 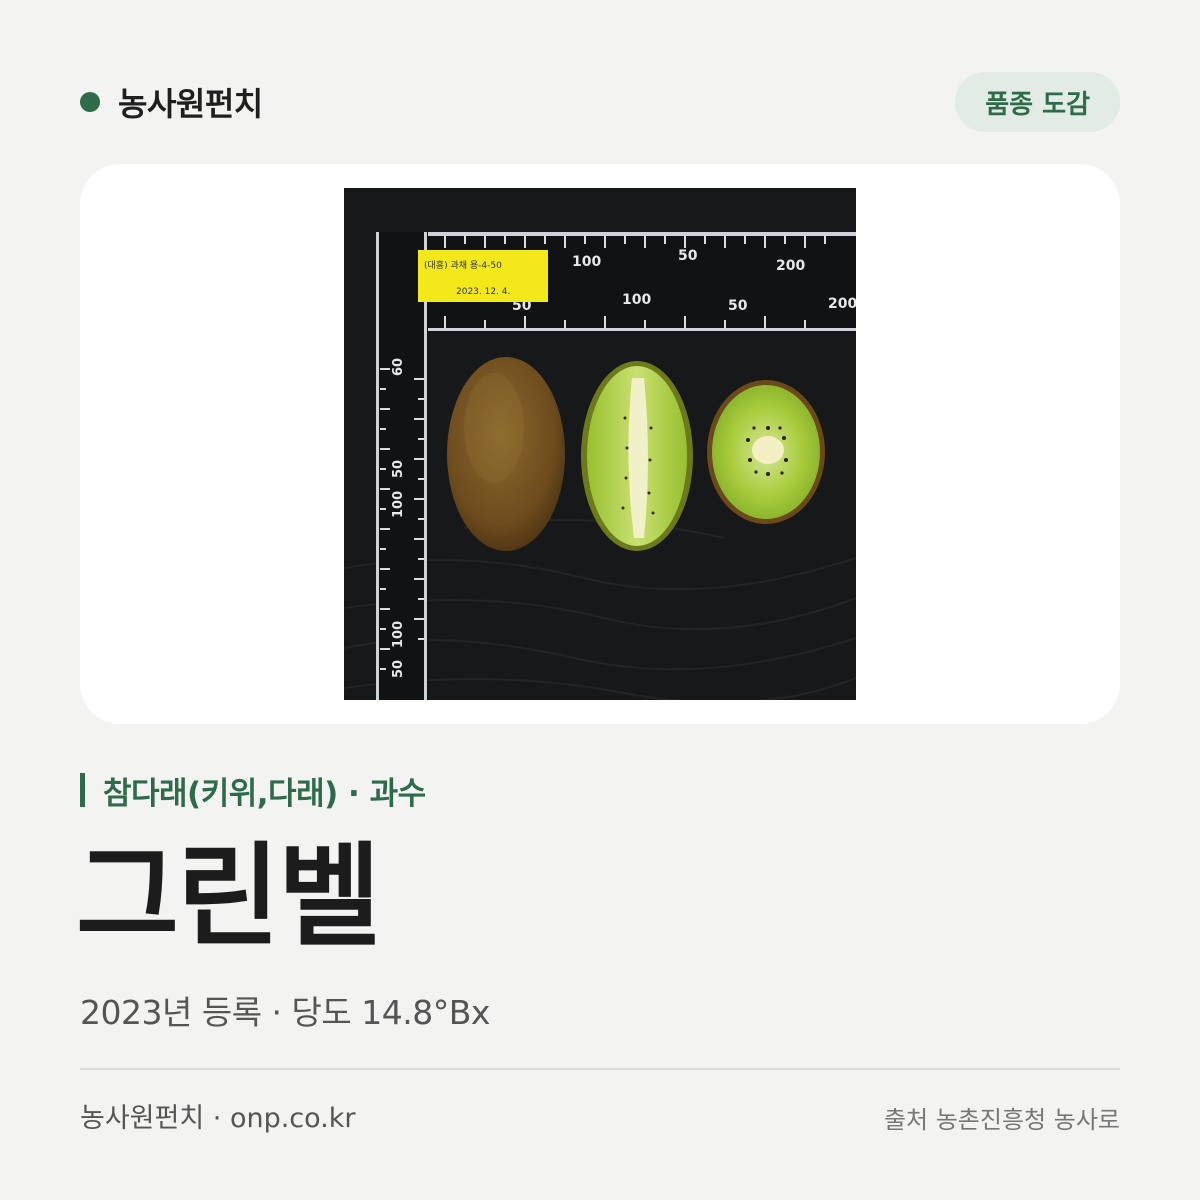 What do you see at coordinates (218, 1119) in the screenshot?
I see `footer-site: 농사원펀치 · onp.co.kr` at bounding box center [218, 1119].